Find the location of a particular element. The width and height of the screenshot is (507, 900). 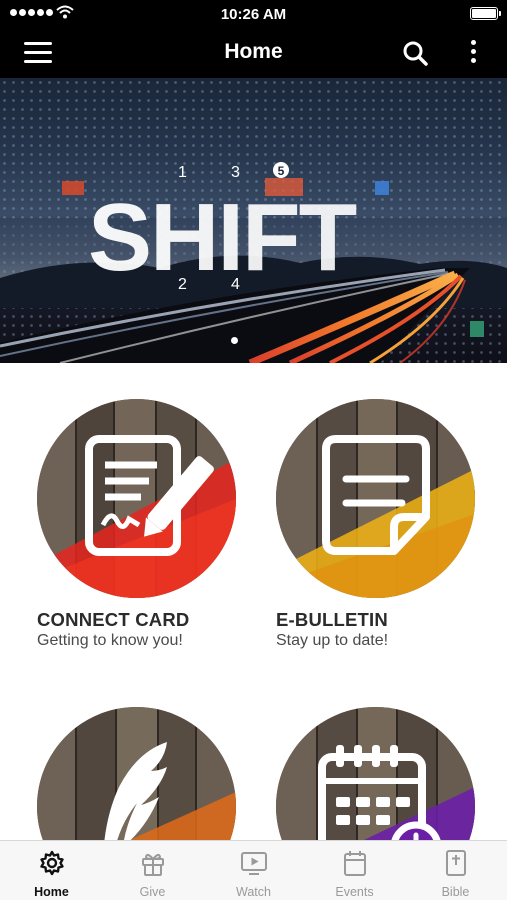

calendar-tile is located at coordinates (381, 773).